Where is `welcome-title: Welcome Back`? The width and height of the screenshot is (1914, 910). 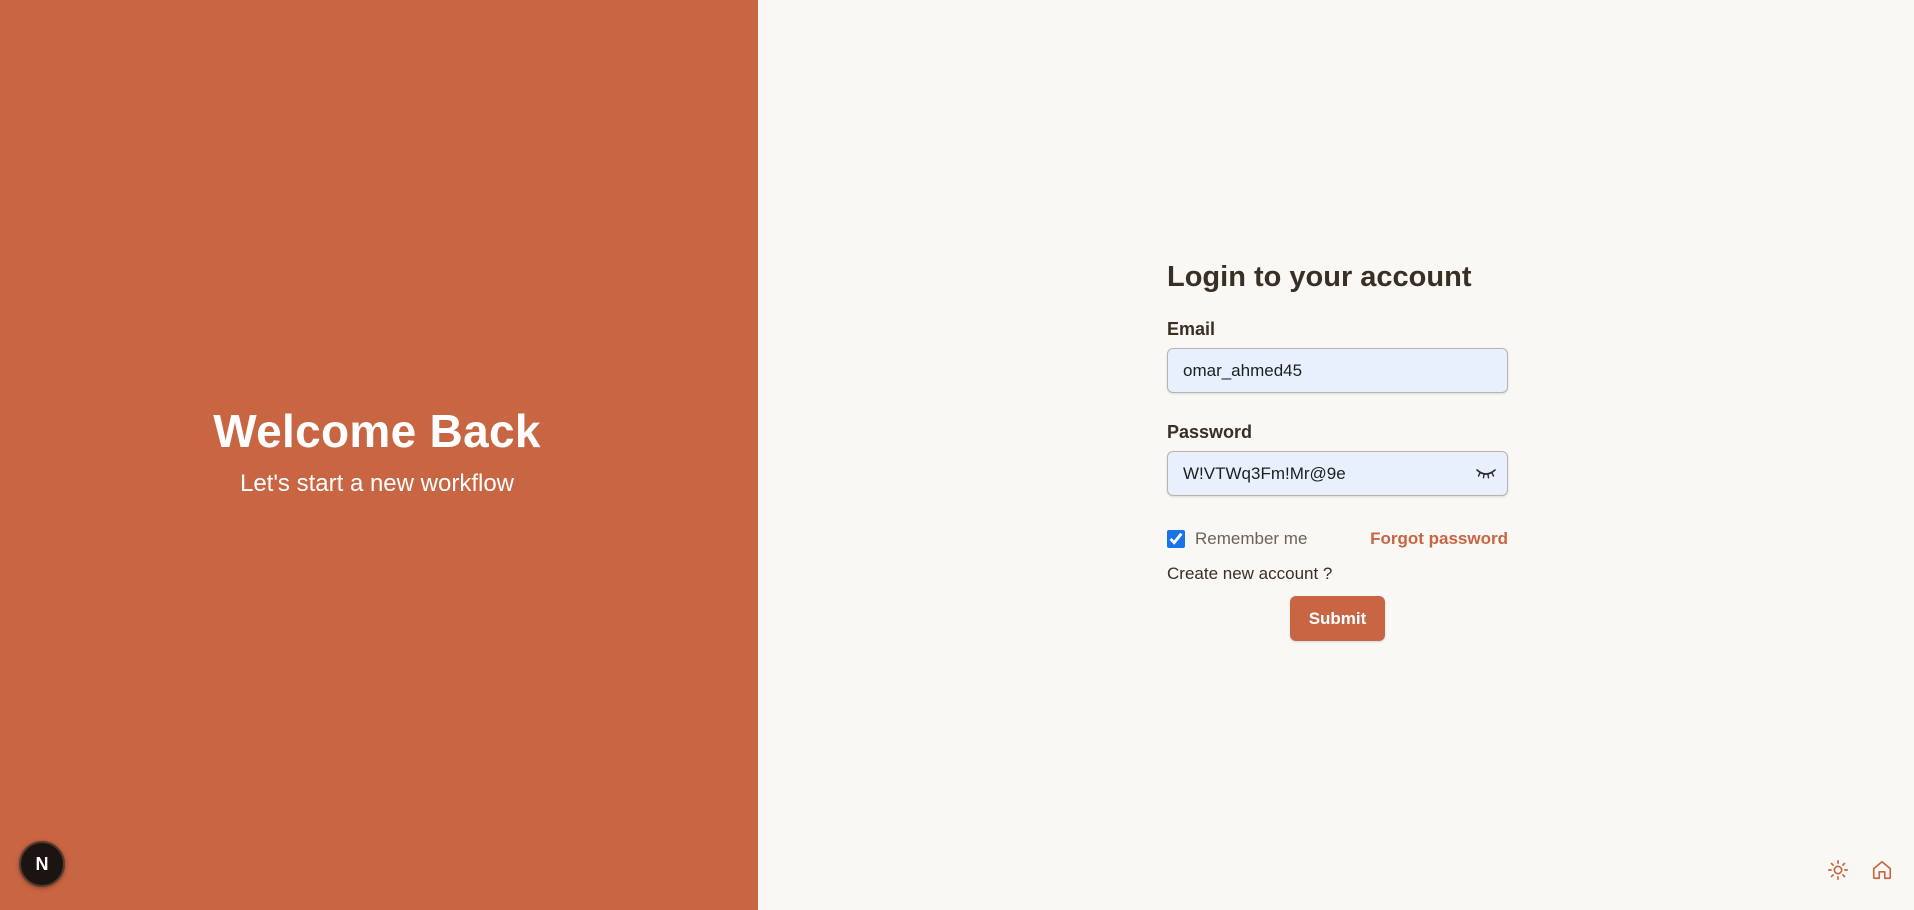 welcome-title: Welcome Back is located at coordinates (377, 431).